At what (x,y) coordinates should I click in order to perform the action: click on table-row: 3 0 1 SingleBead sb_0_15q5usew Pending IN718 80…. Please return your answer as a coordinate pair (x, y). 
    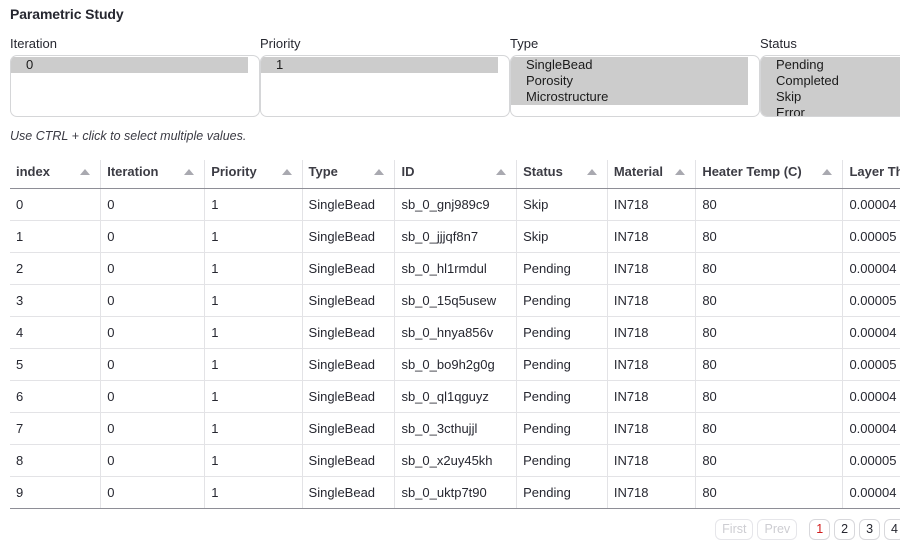
    Looking at the image, I should click on (455, 300).